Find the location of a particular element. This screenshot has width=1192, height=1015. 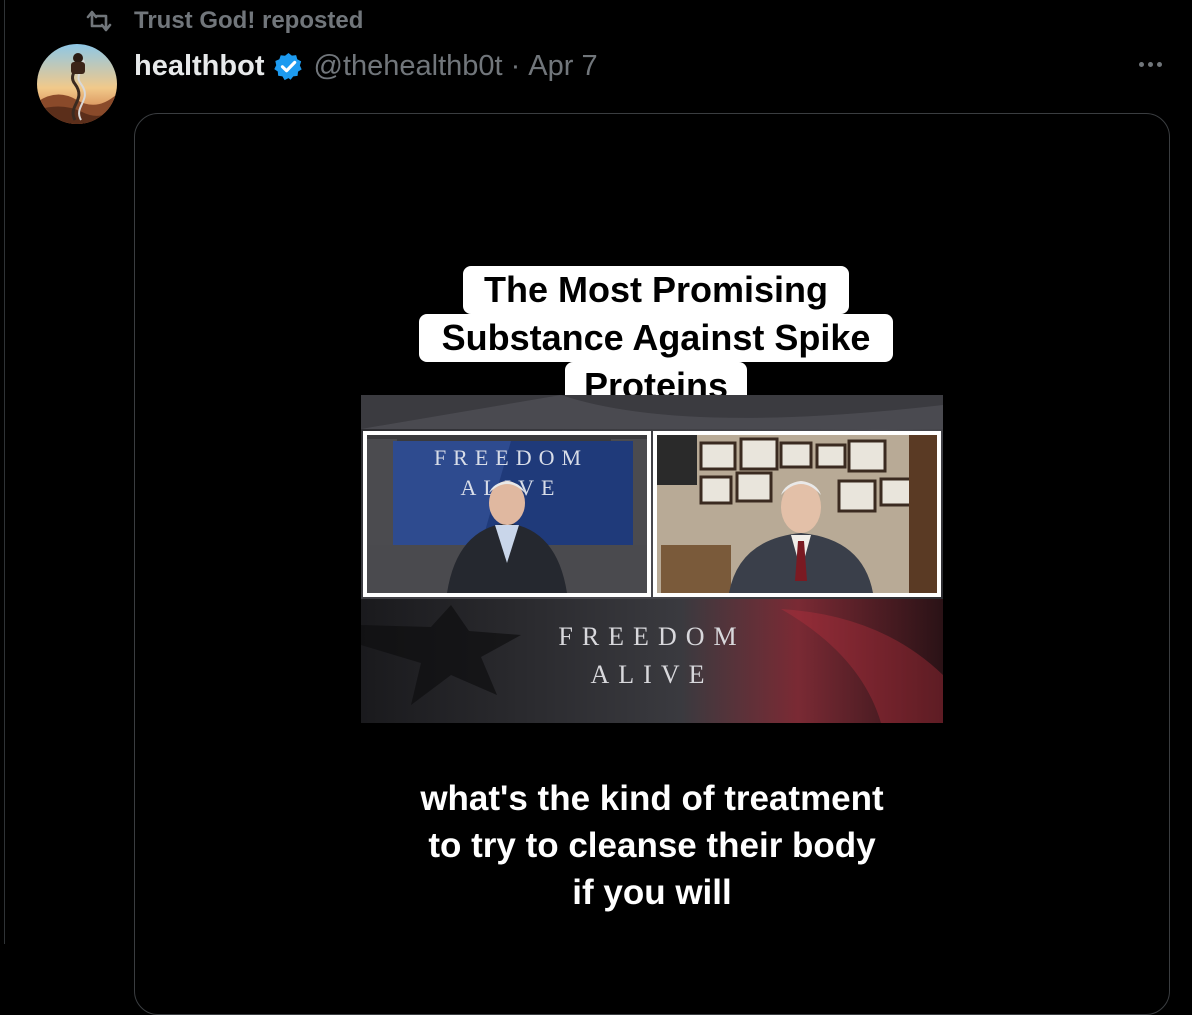

repost-indicator: Trust God! reposted is located at coordinates (223, 21).